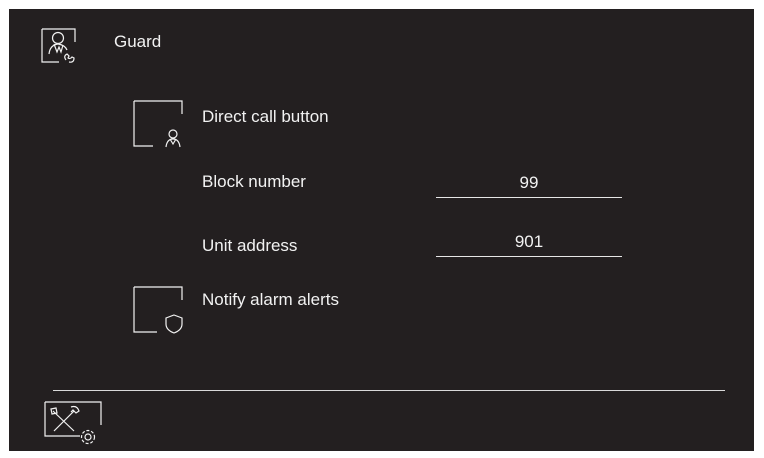 The image size is (764, 458). What do you see at coordinates (389, 390) in the screenshot?
I see `footer-divider` at bounding box center [389, 390].